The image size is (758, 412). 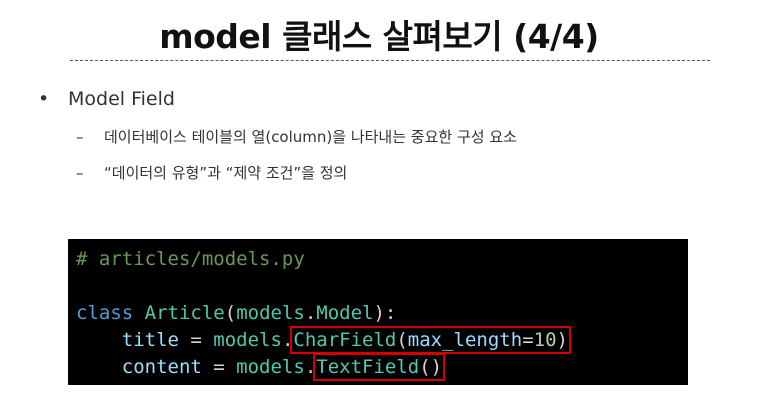 I want to click on code-field-type: TextField, so click(x=368, y=367).